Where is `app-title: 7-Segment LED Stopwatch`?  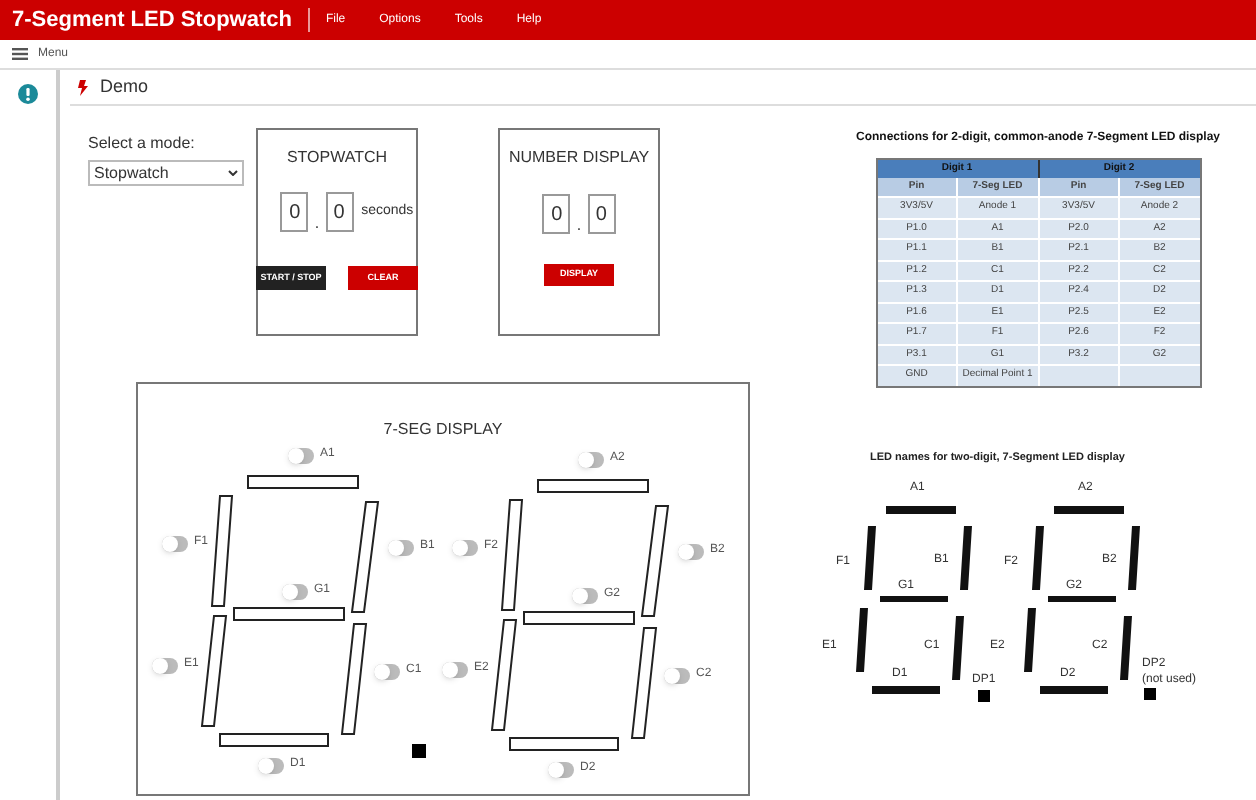
app-title: 7-Segment LED Stopwatch is located at coordinates (152, 20).